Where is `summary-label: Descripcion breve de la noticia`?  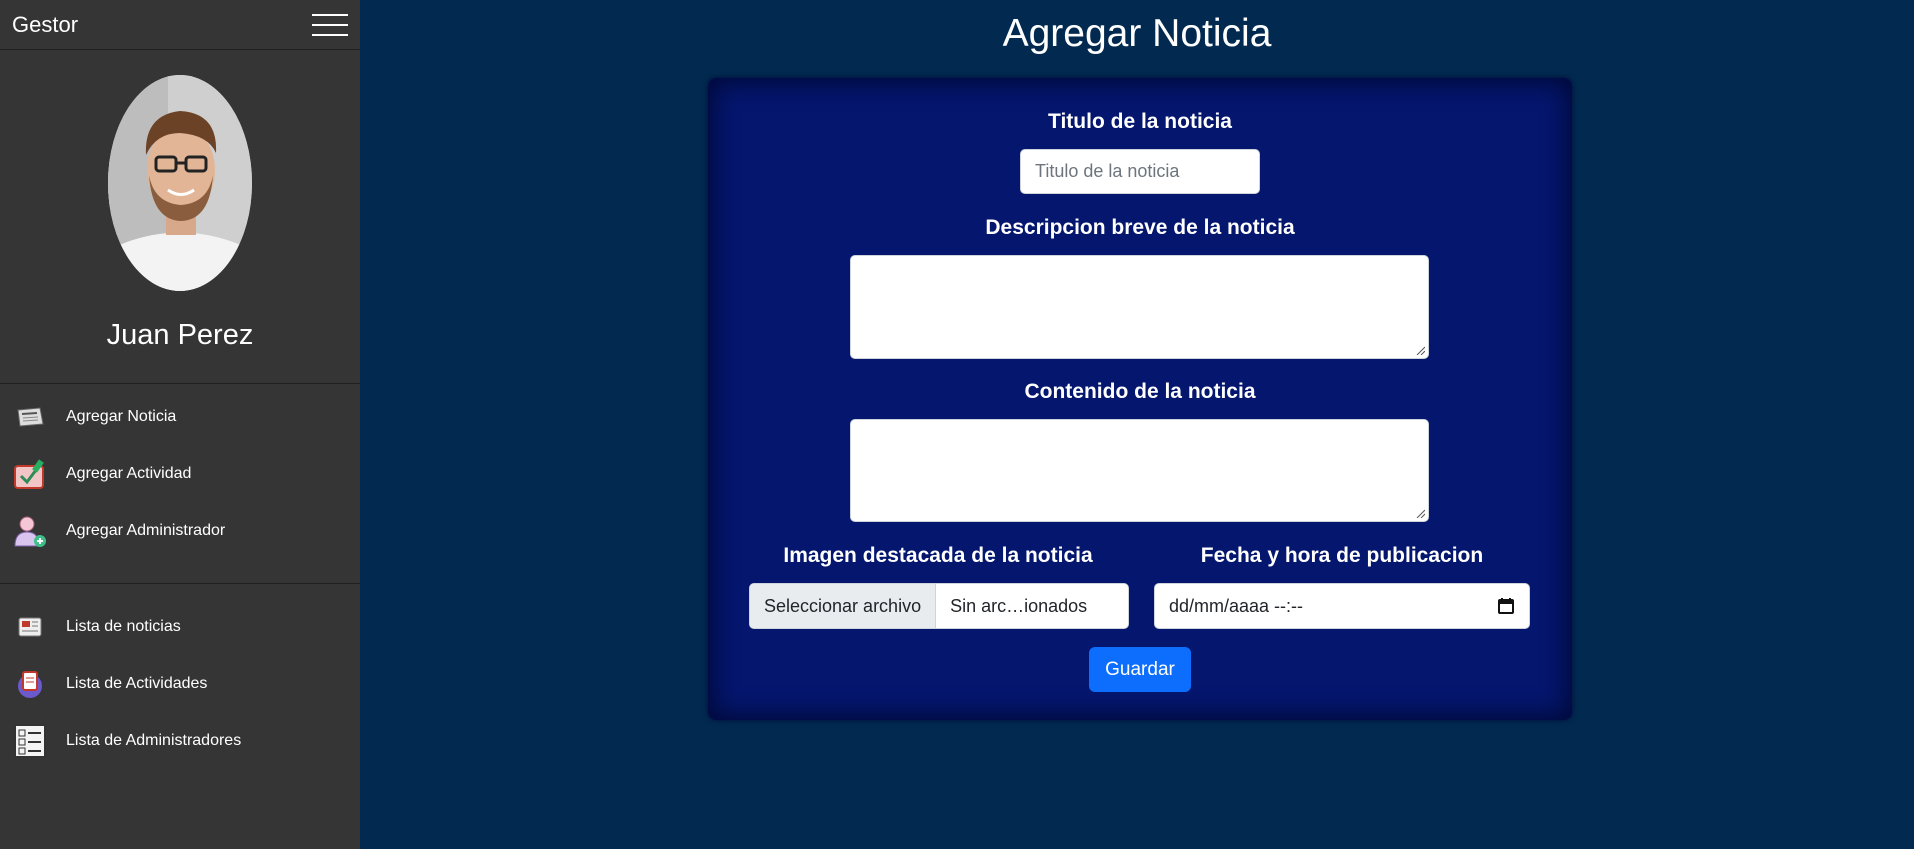 summary-label: Descripcion breve de la noticia is located at coordinates (1140, 227).